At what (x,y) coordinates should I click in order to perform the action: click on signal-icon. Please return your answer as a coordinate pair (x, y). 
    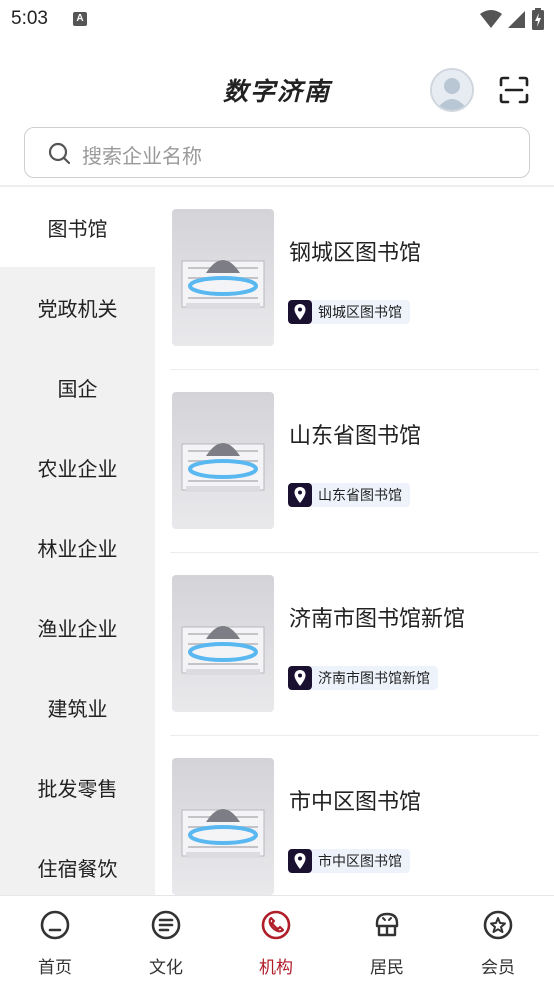
    Looking at the image, I should click on (516, 19).